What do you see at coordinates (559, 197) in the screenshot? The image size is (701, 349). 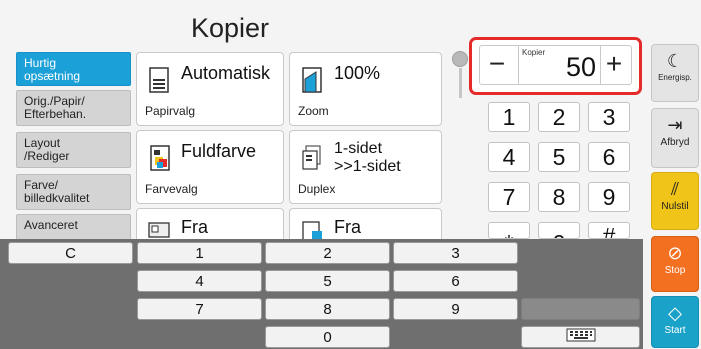 I see `keypad-8: 8` at bounding box center [559, 197].